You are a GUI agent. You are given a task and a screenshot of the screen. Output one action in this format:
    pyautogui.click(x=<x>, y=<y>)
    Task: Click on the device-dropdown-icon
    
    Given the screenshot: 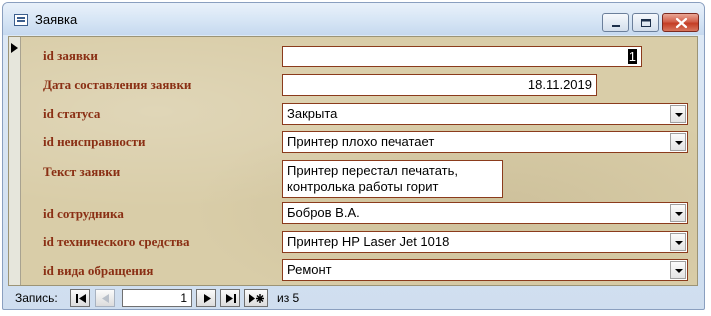 What is the action you would take?
    pyautogui.click(x=678, y=242)
    